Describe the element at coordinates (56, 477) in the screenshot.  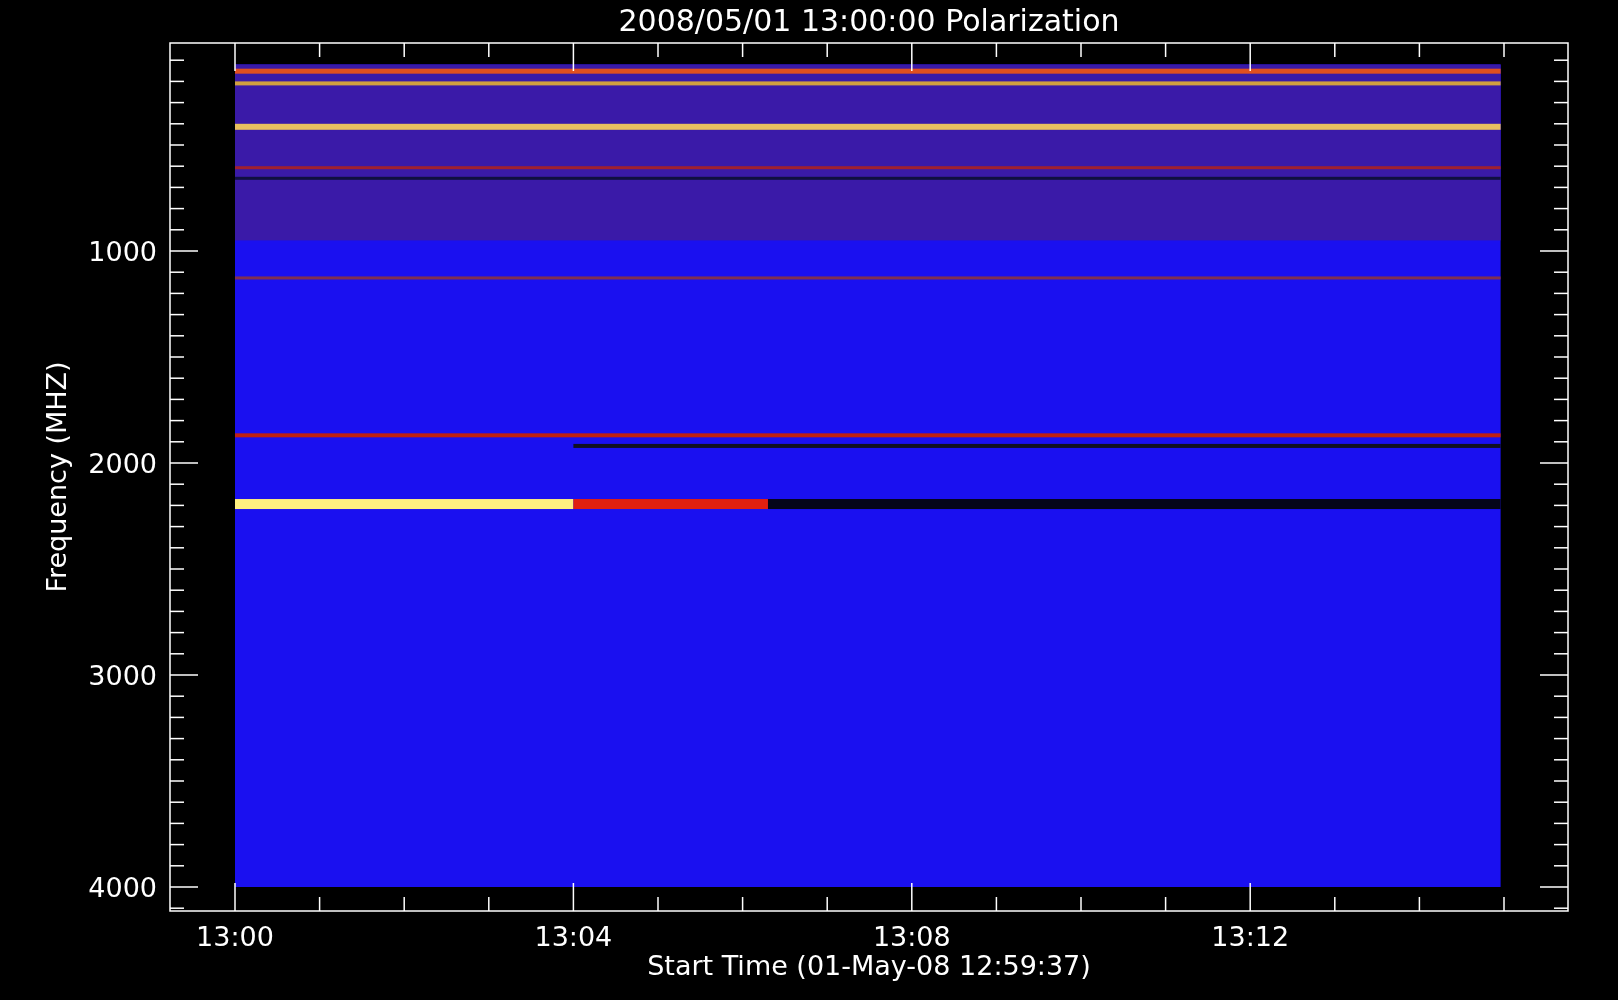
I see `y-axis-title: Frequency (MHZ)` at that location.